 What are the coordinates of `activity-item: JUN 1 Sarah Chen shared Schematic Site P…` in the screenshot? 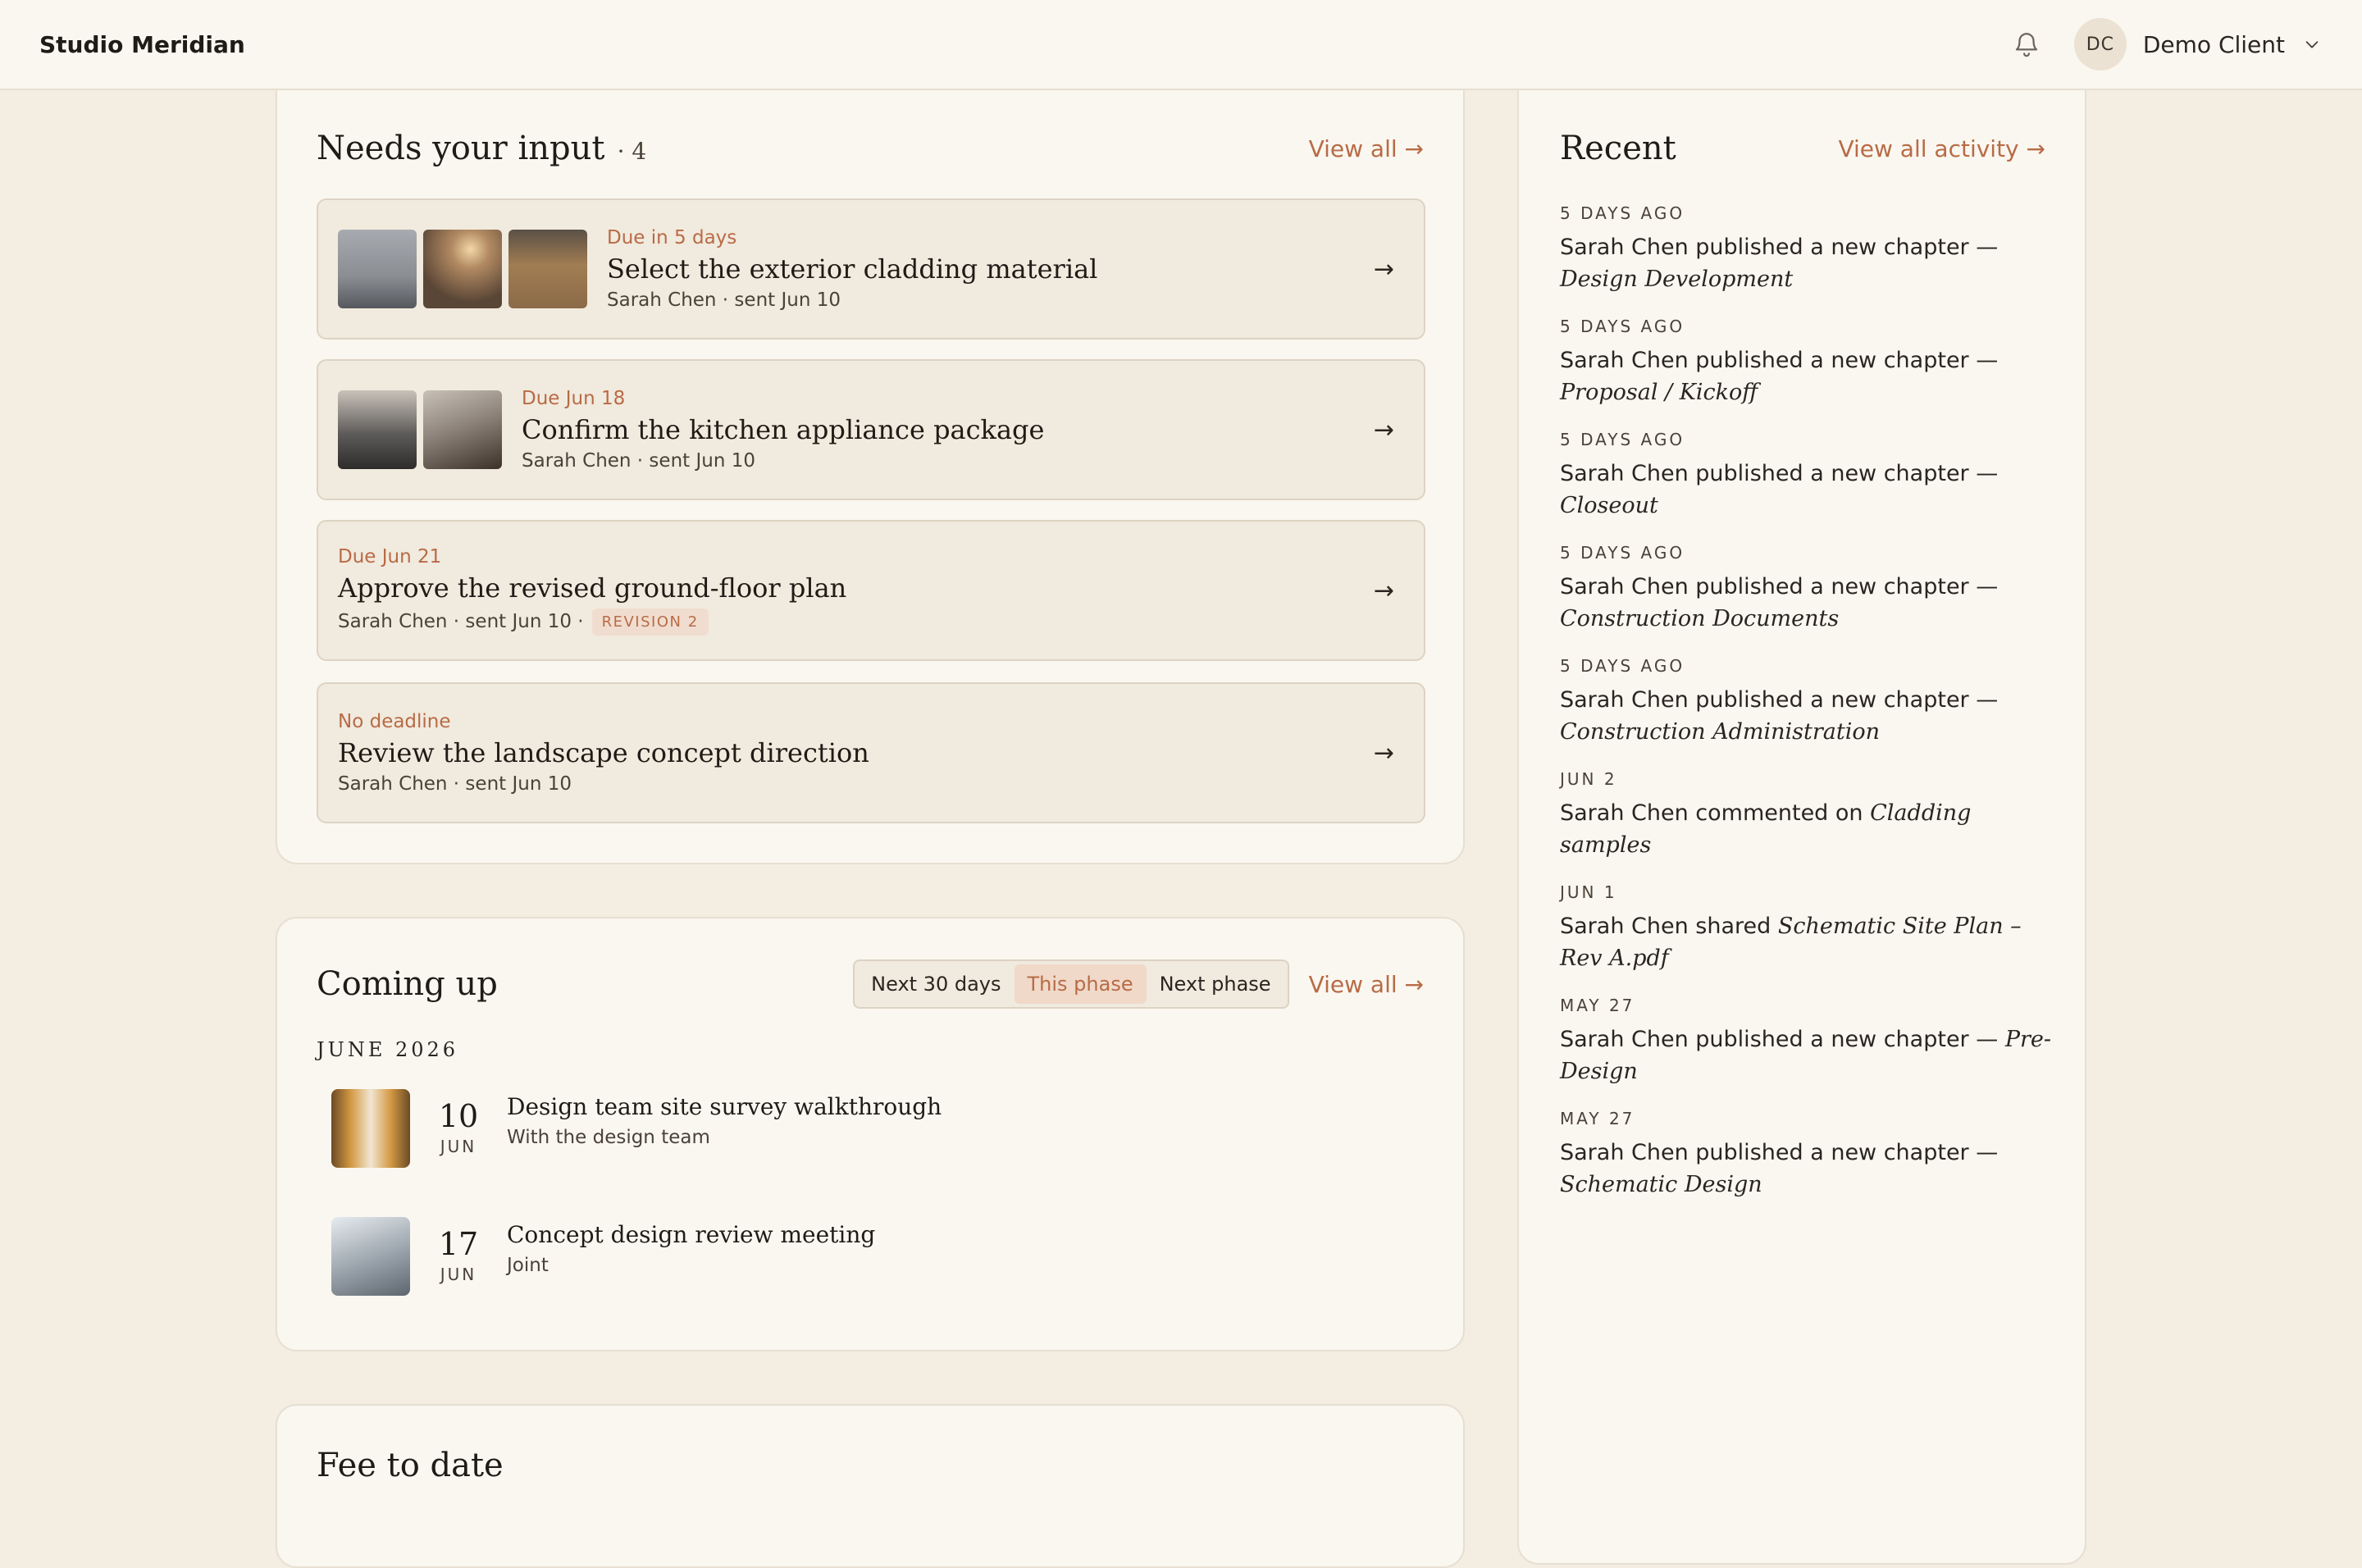 It's located at (1806, 928).